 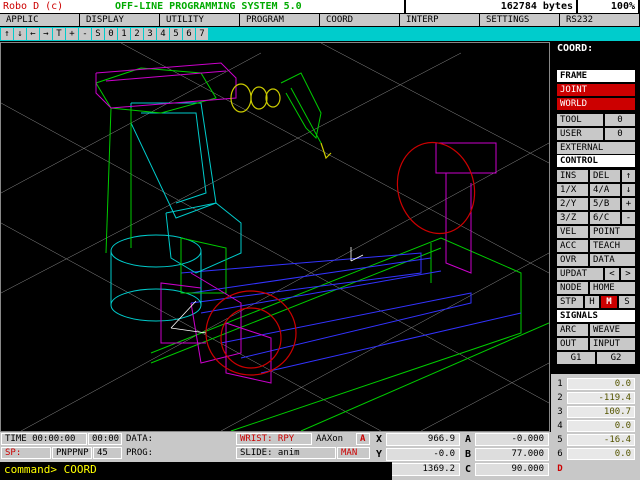 I want to click on c-value: 90.000, so click(x=512, y=469).